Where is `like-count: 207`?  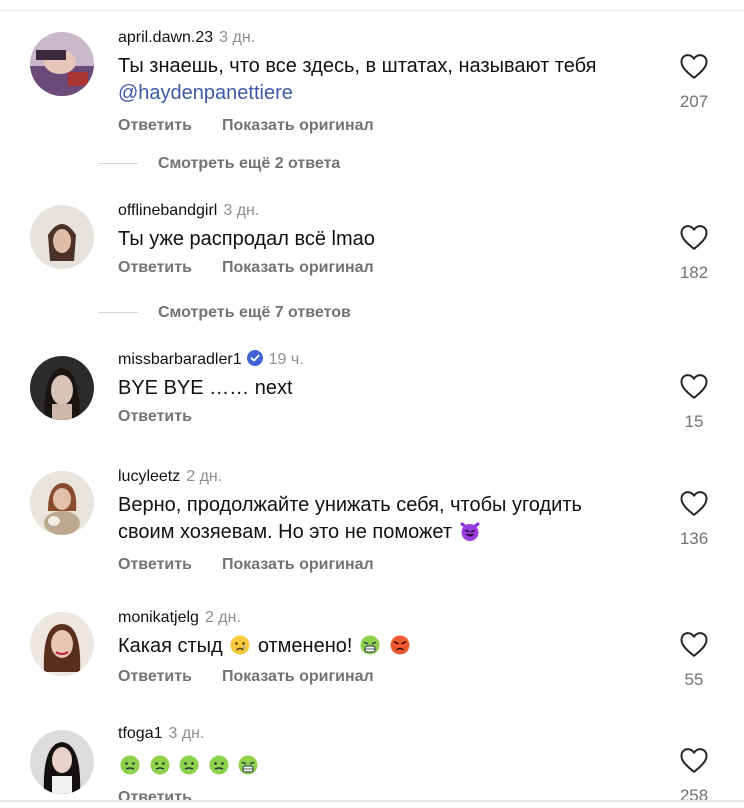
like-count: 207 is located at coordinates (694, 101).